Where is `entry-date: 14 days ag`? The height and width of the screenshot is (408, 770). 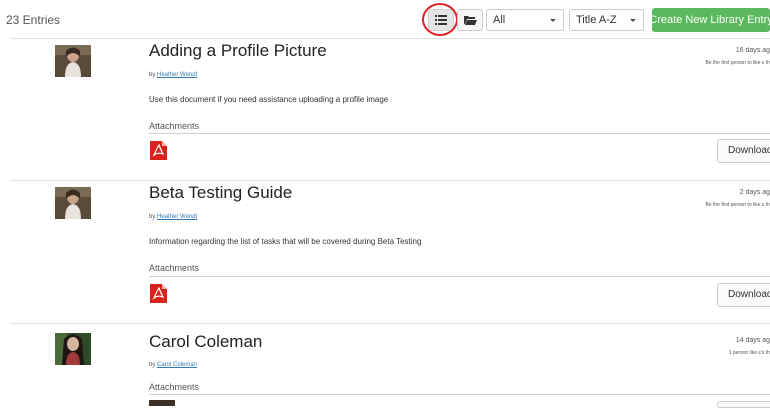 entry-date: 14 days ag is located at coordinates (752, 340).